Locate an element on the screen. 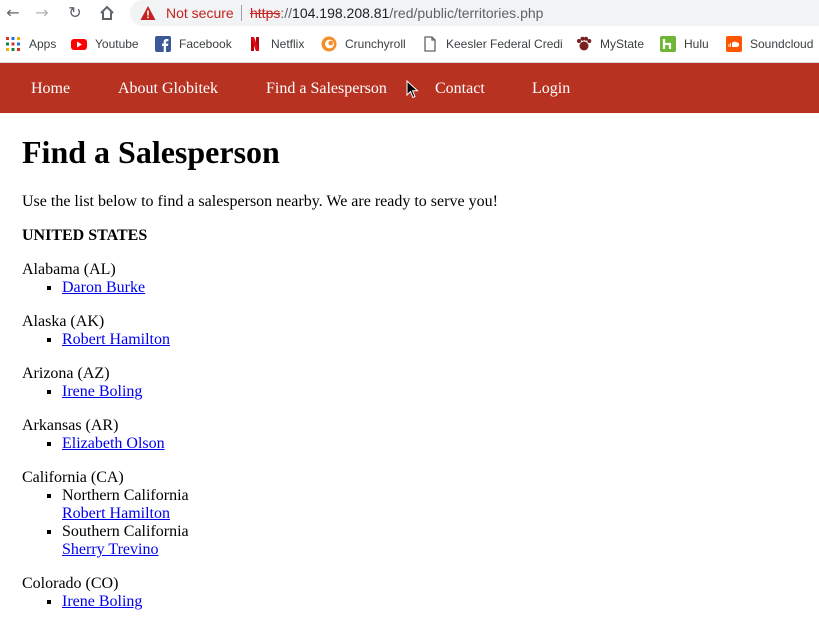  list-item: Robert Hamilton is located at coordinates (432, 340).